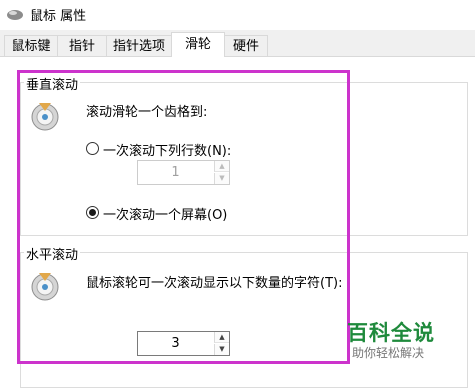 The image size is (475, 389). What do you see at coordinates (92, 212) in the screenshot?
I see `radio-scroll-screen` at bounding box center [92, 212].